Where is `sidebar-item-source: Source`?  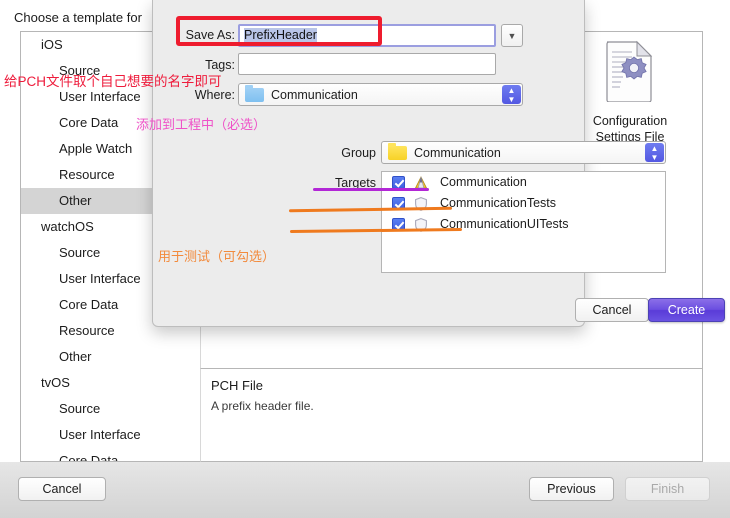
sidebar-item-source: Source is located at coordinates (110, 409).